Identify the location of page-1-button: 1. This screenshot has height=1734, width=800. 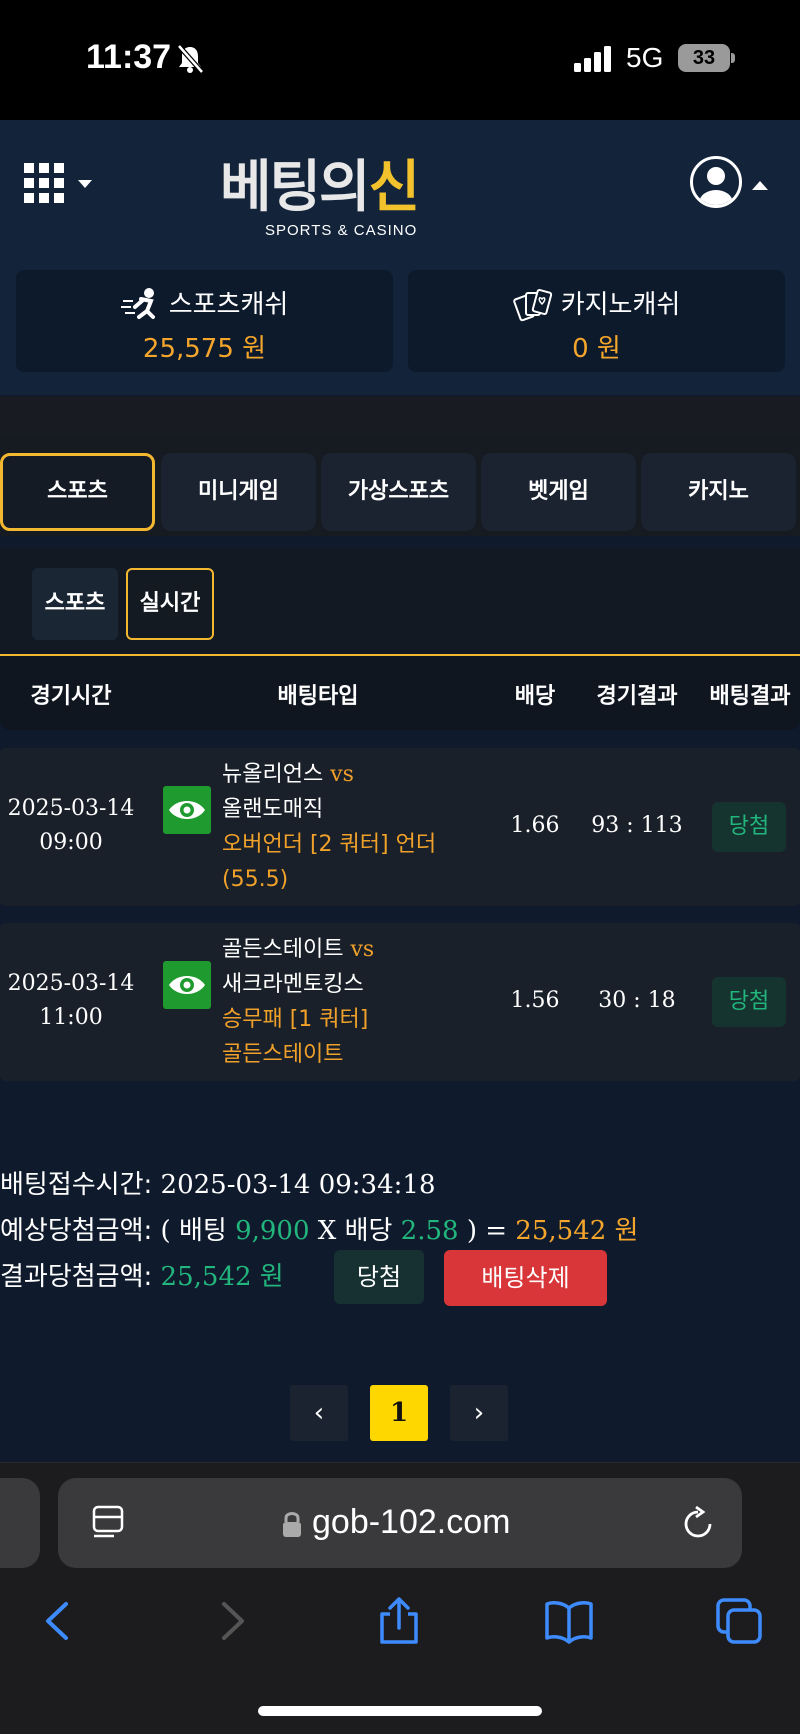
(399, 1413).